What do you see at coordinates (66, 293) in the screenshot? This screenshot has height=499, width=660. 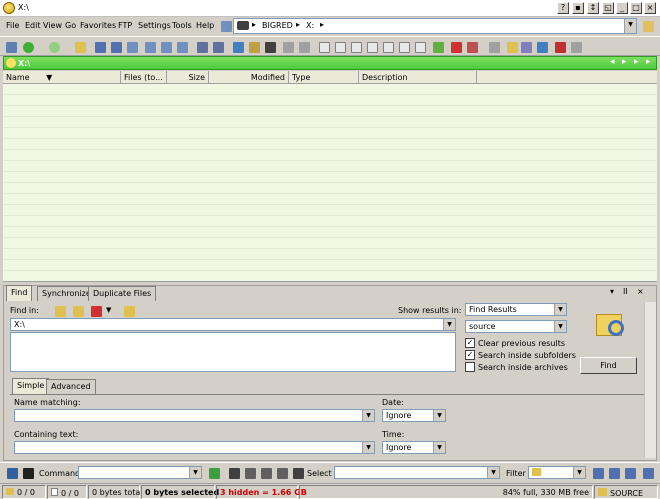 I see `tab-synchronize: Synchronize` at bounding box center [66, 293].